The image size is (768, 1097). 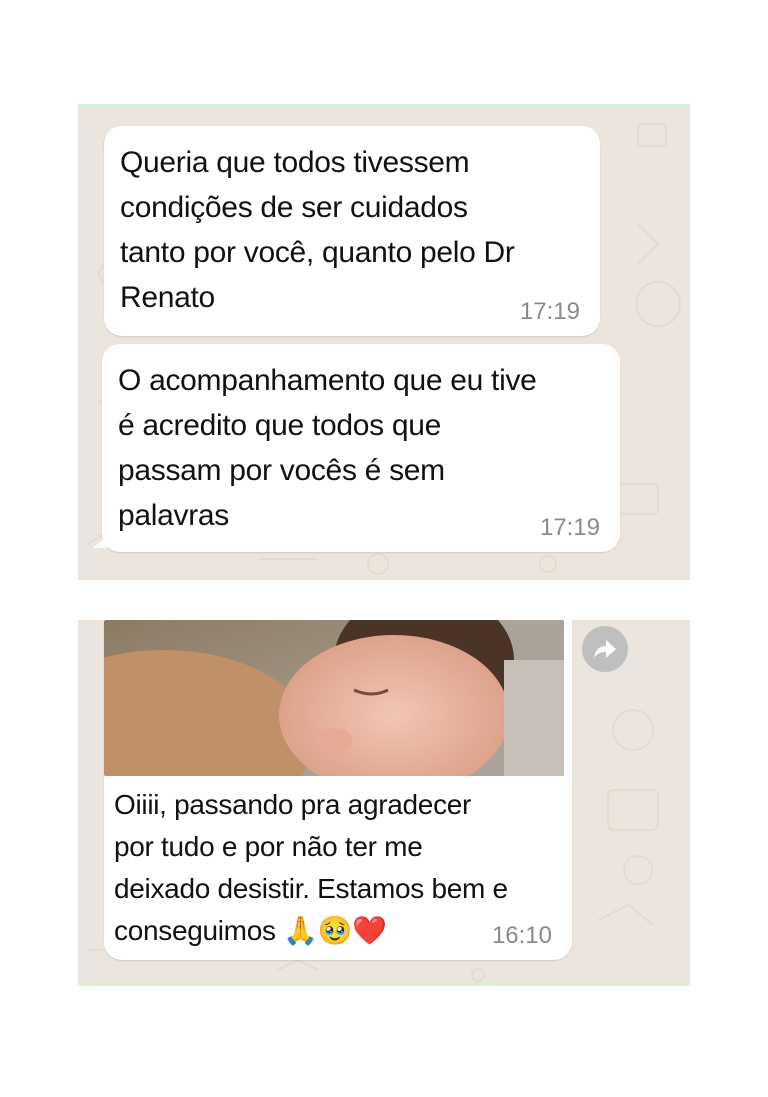 I want to click on bubble-tail, so click(x=100, y=542).